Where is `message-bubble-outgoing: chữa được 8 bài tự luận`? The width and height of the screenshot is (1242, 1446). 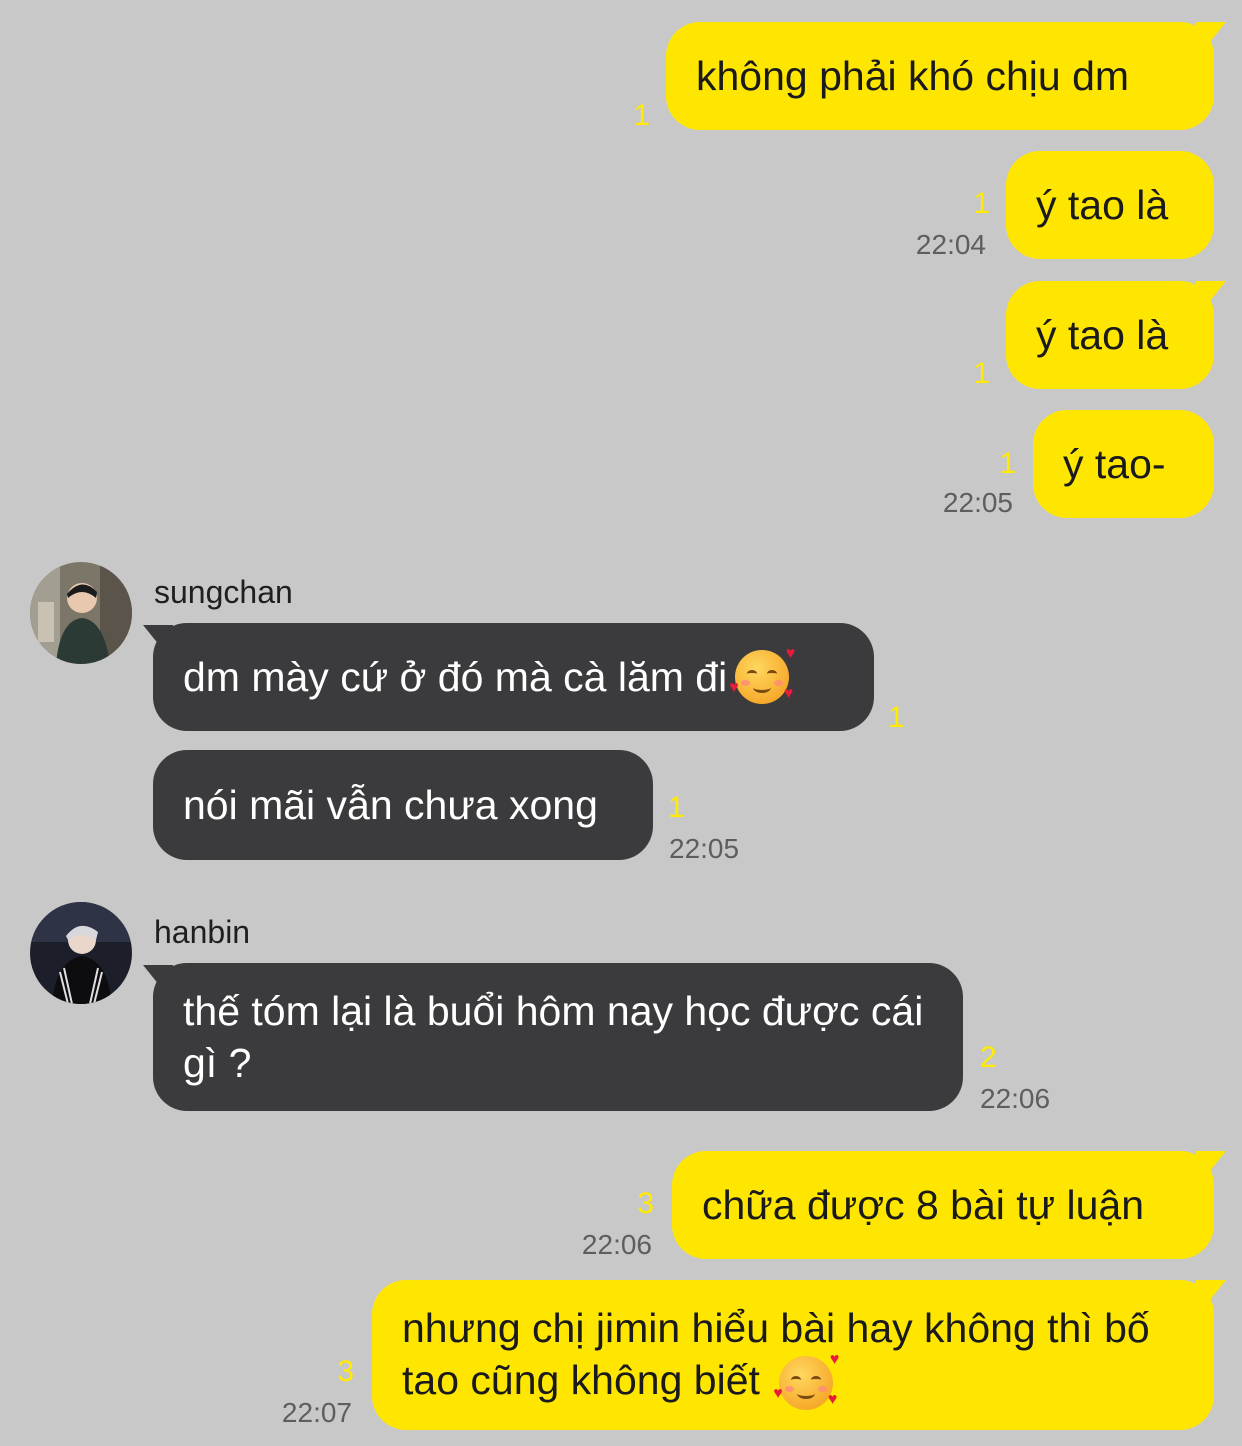
message-bubble-outgoing: chữa được 8 bài tự luận is located at coordinates (949, 1205).